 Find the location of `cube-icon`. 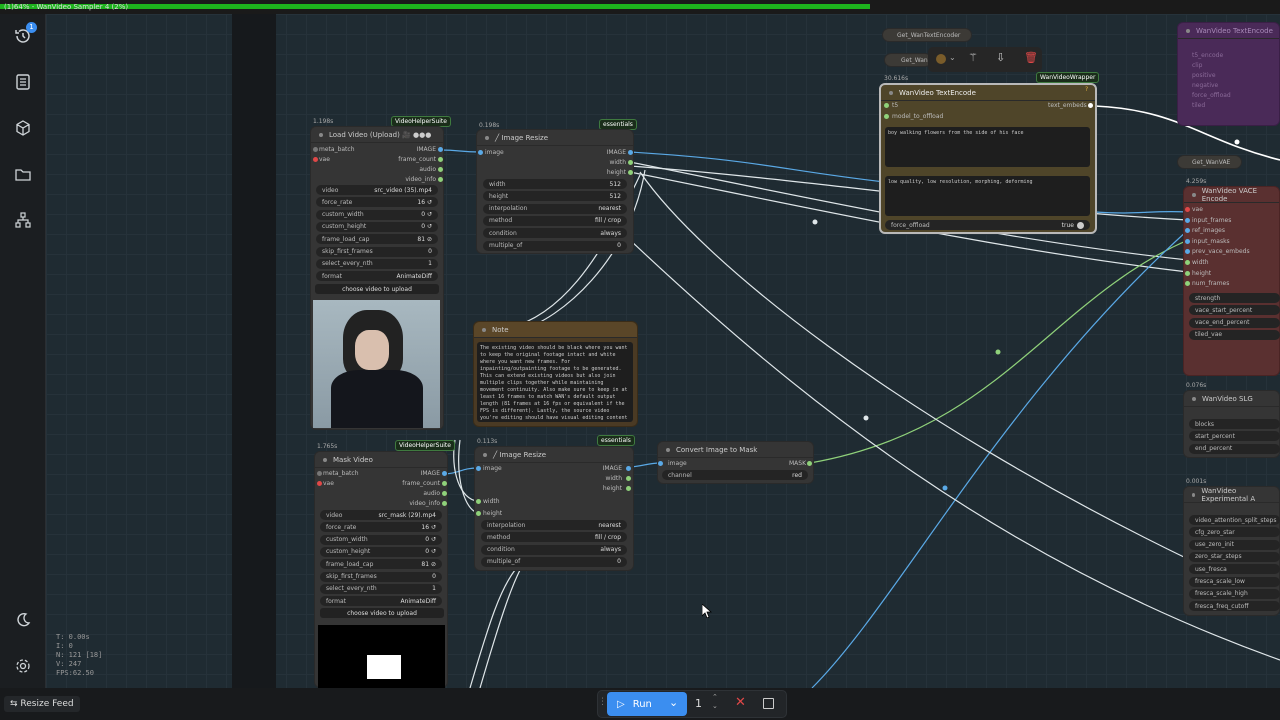

cube-icon is located at coordinates (23, 128).